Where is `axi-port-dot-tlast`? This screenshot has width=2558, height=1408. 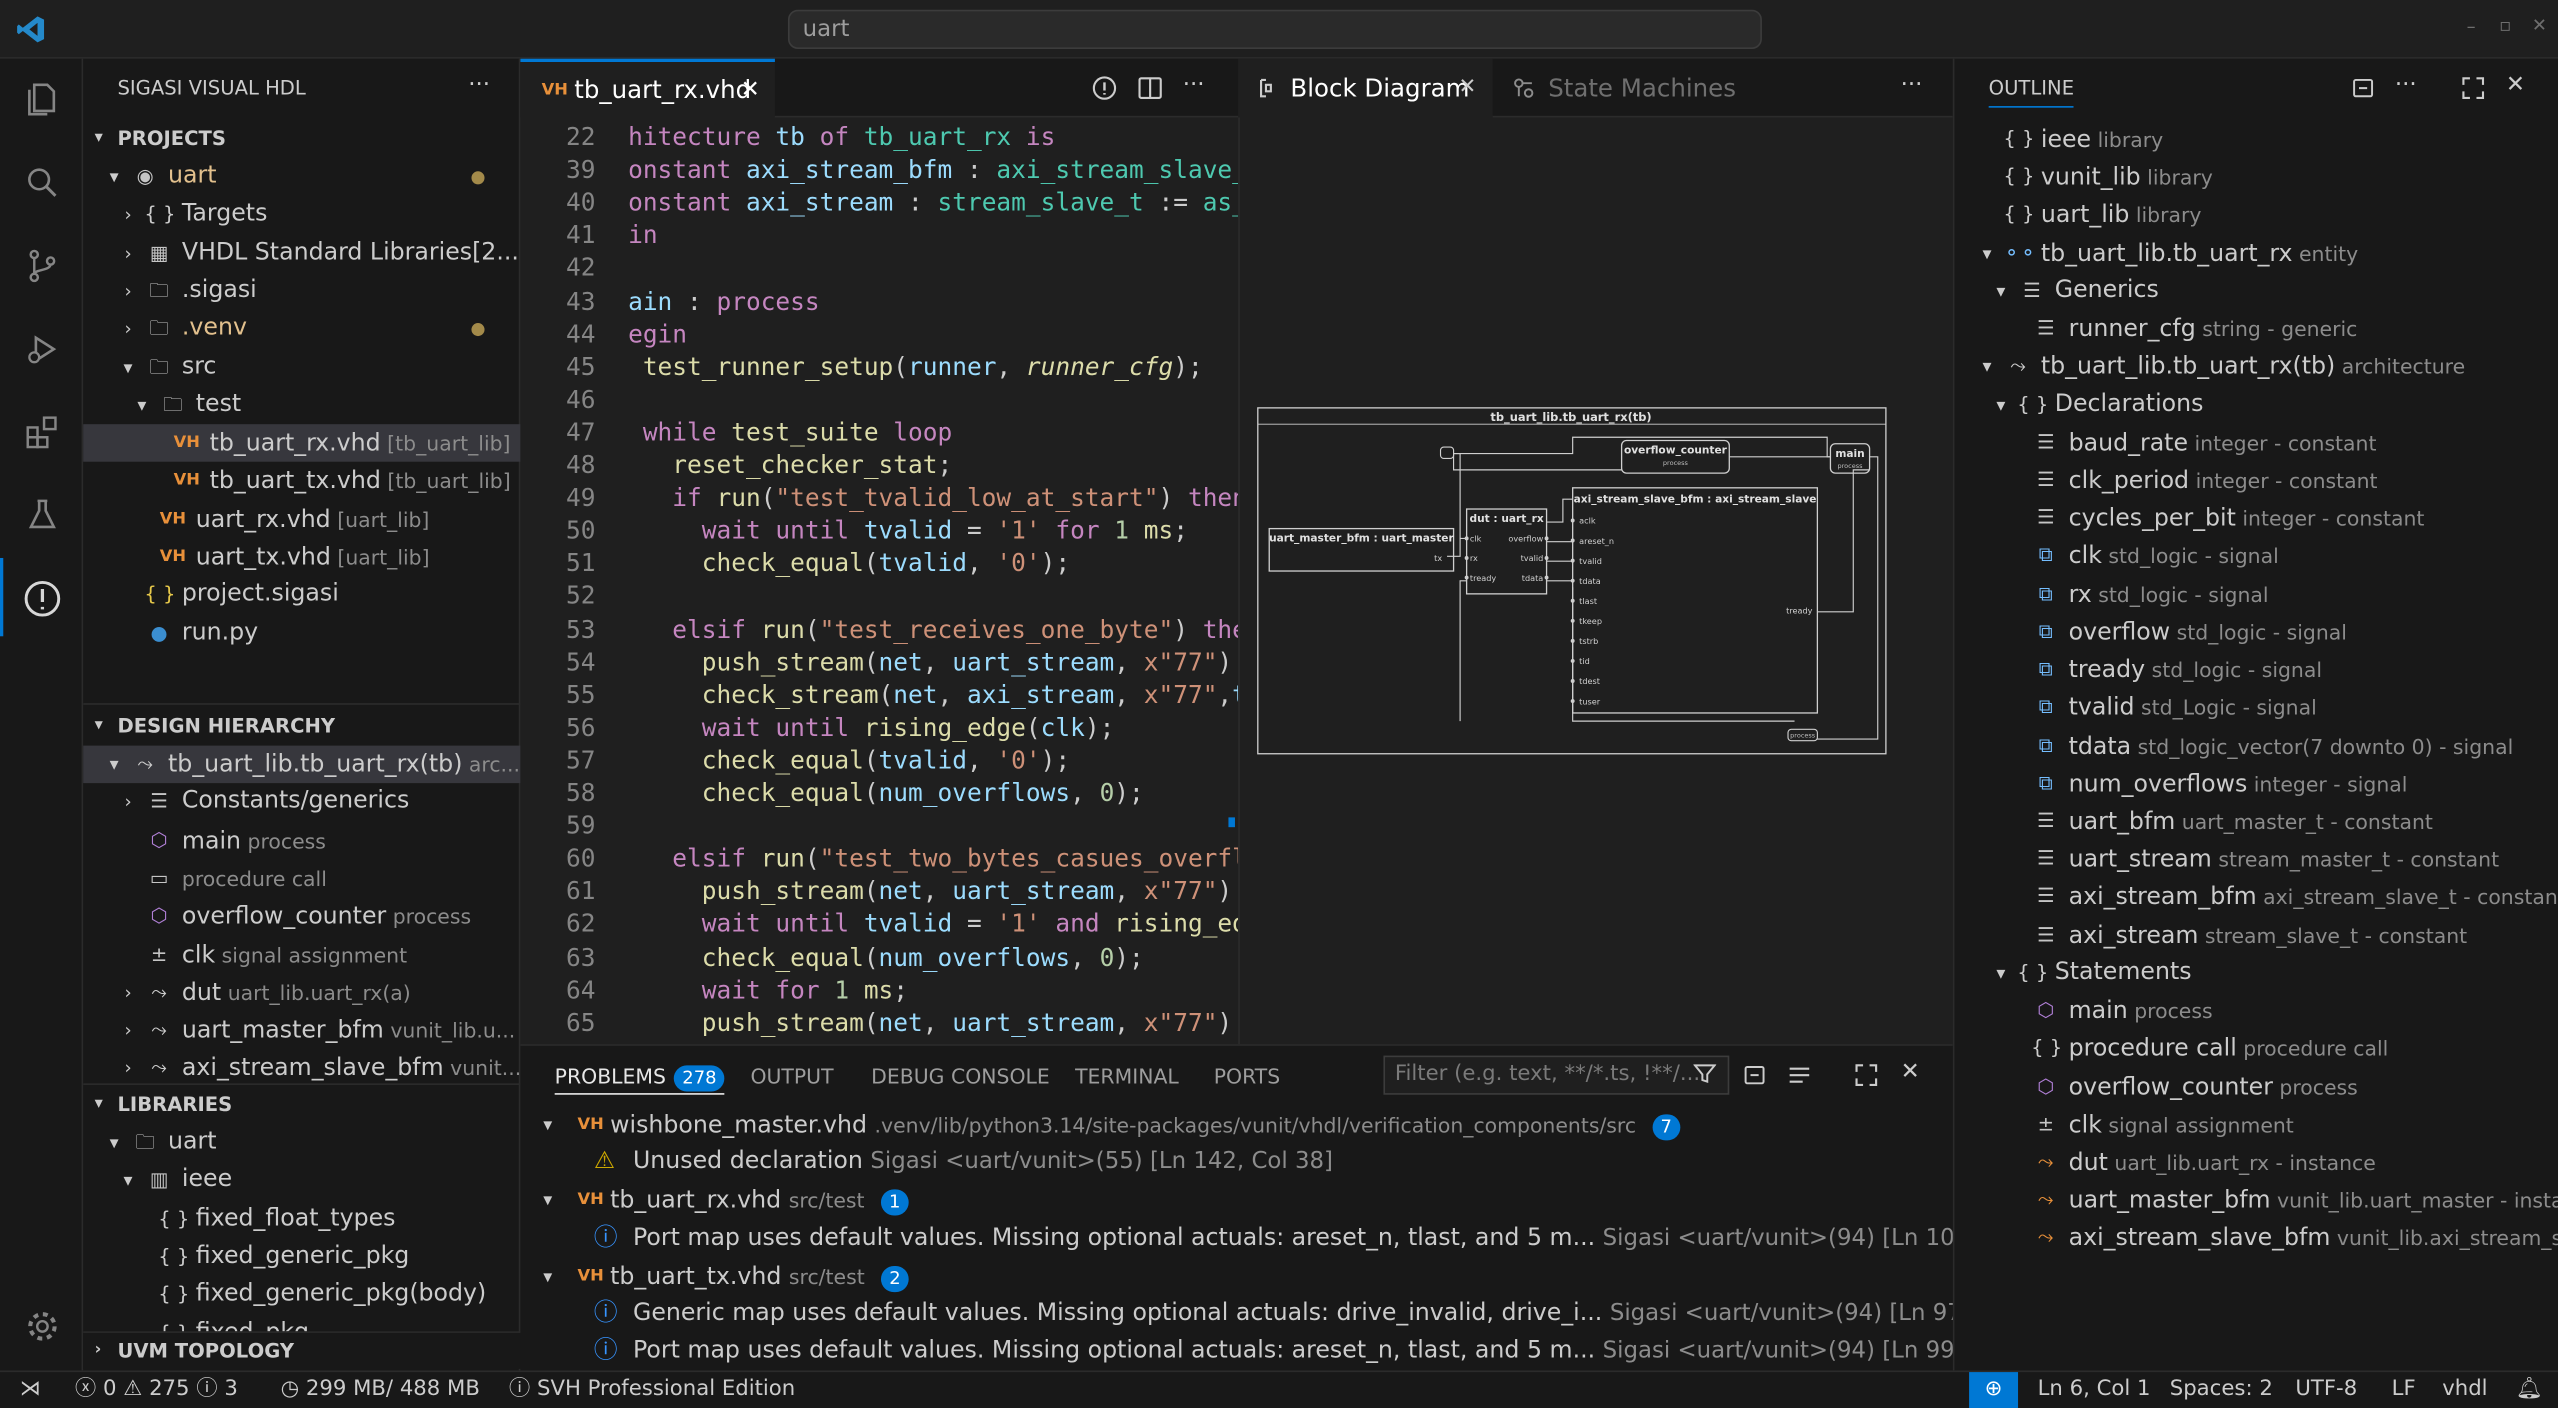
axi-port-dot-tlast is located at coordinates (1572, 600).